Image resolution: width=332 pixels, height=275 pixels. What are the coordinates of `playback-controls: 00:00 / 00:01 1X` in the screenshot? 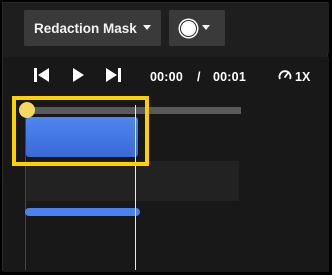 It's located at (166, 74).